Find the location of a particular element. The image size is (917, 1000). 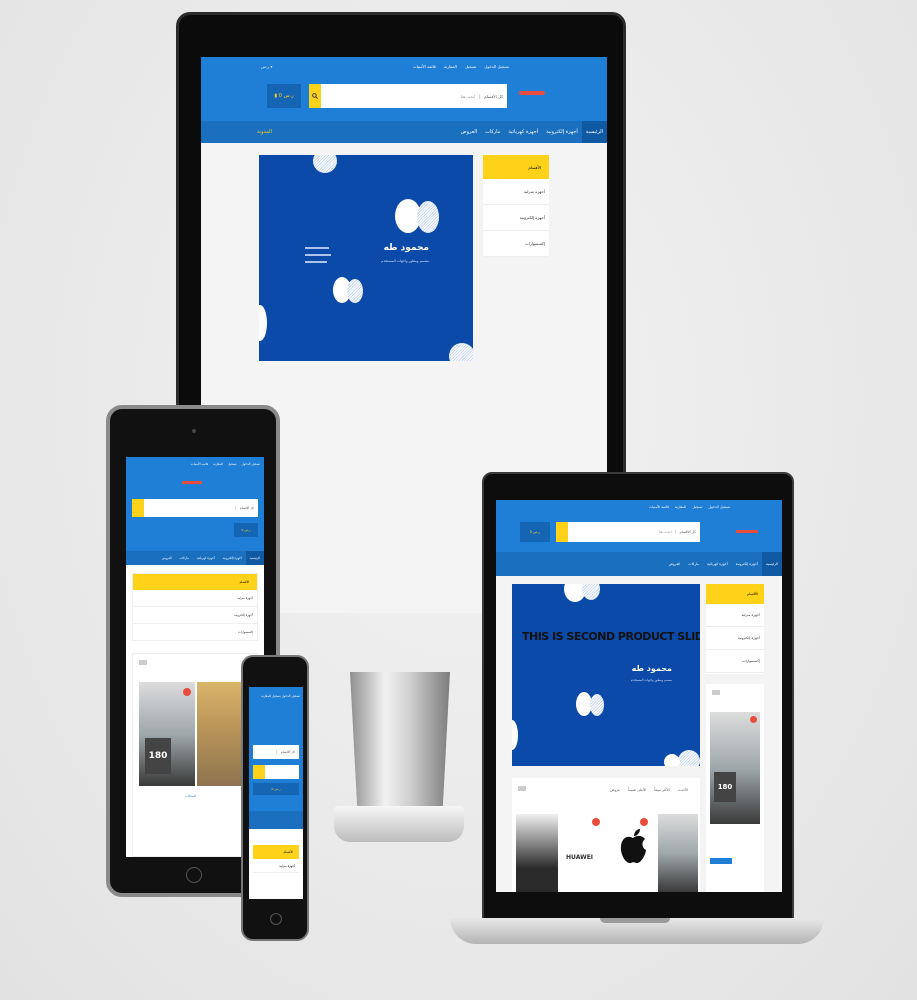

product-section: 180 المنتجات is located at coordinates (195, 755).